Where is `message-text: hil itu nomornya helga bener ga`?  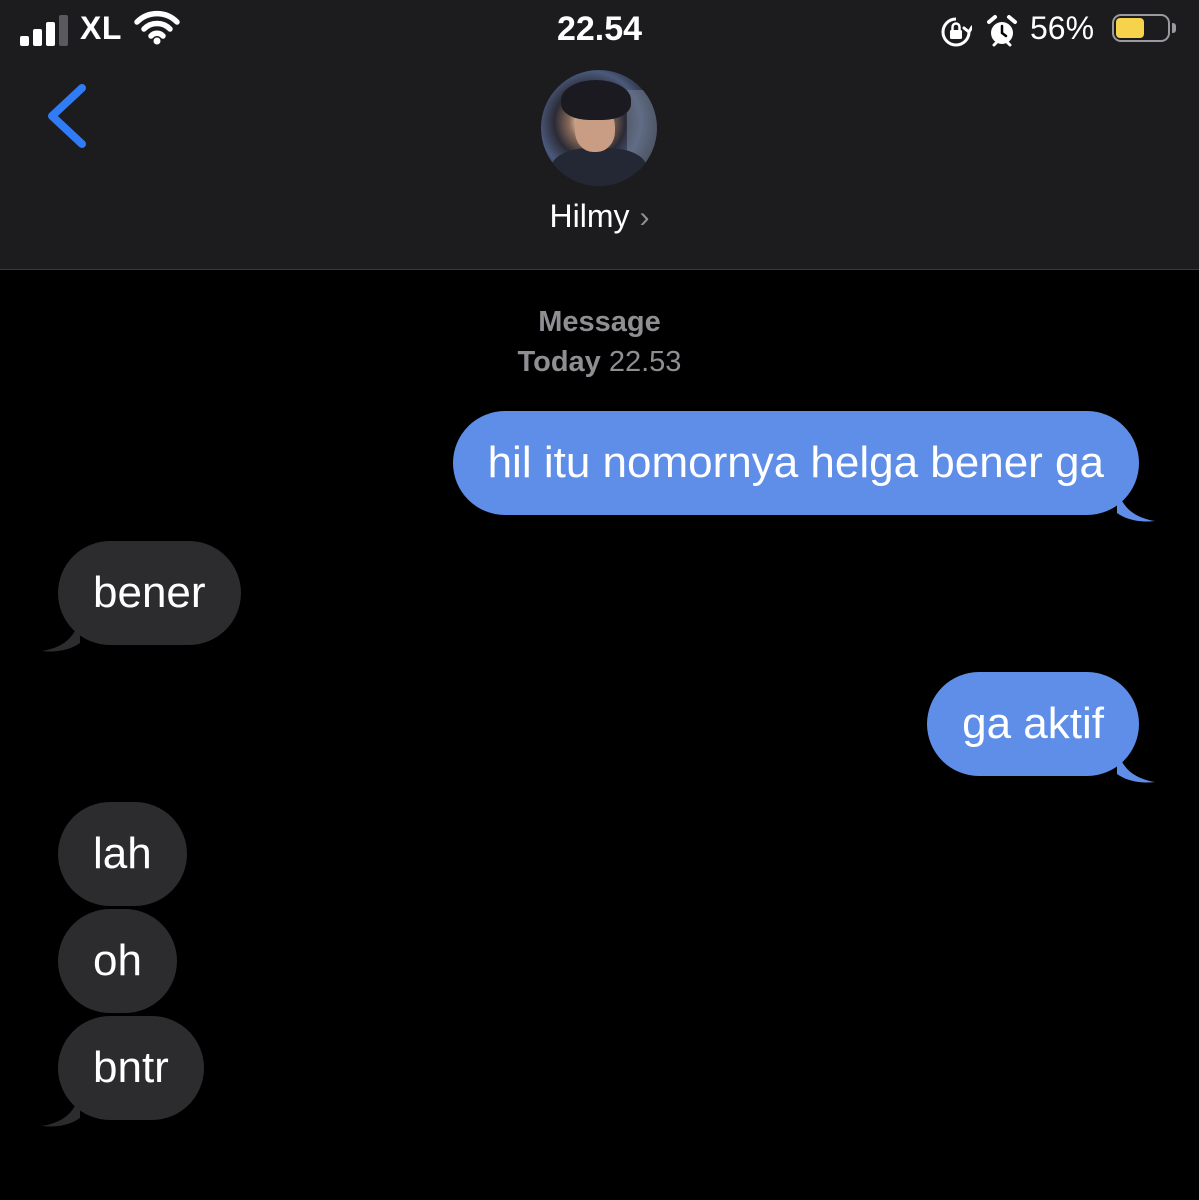
message-text: hil itu nomornya helga bener ga is located at coordinates (795, 462).